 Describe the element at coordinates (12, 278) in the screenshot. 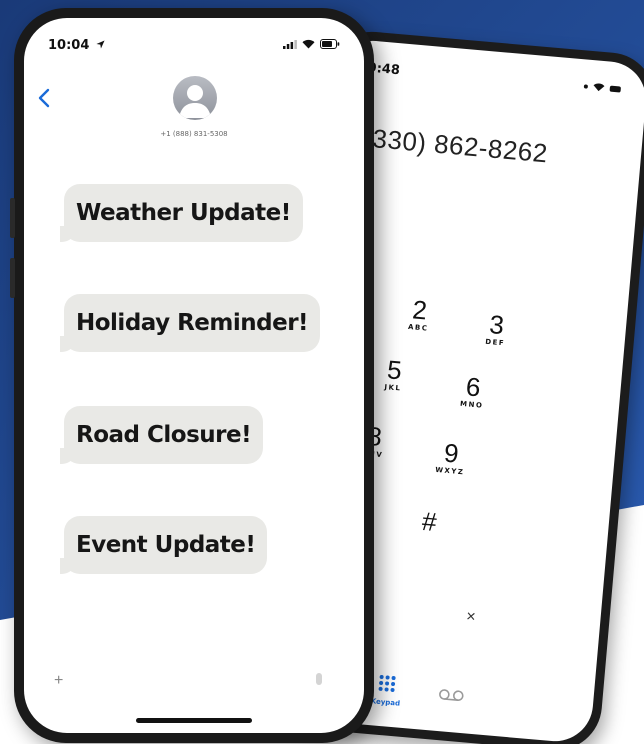

I see `volume-down-button` at that location.